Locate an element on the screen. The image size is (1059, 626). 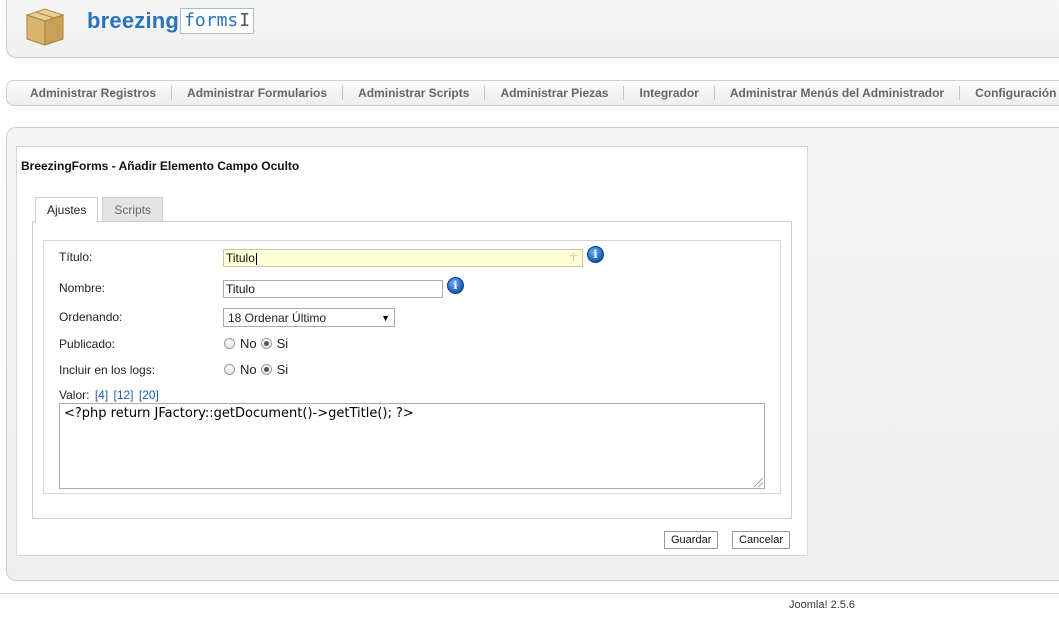
valor-size-link-12: [12] is located at coordinates (124, 395).